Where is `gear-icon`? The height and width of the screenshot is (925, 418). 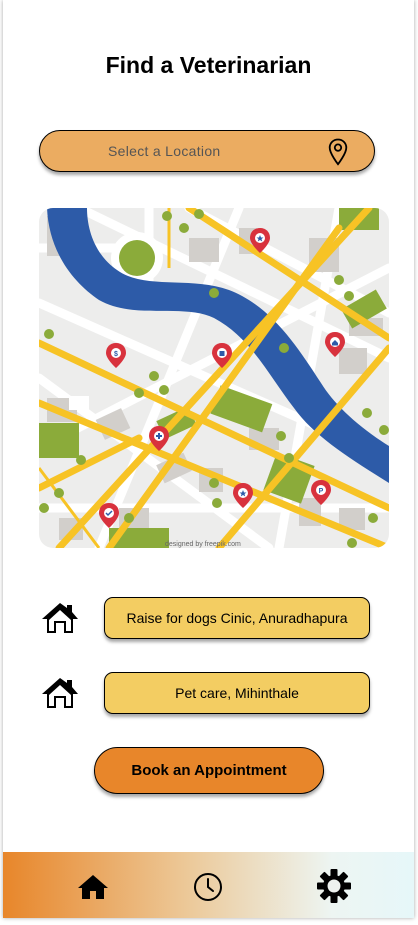
gear-icon is located at coordinates (334, 886).